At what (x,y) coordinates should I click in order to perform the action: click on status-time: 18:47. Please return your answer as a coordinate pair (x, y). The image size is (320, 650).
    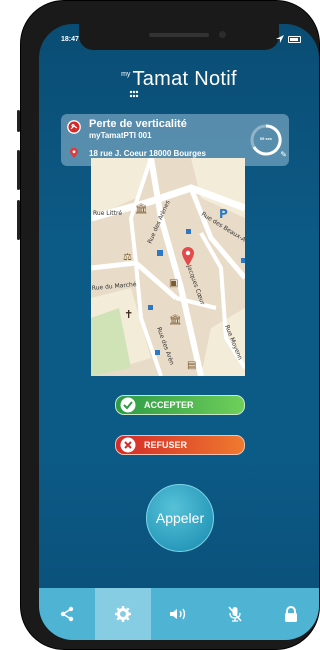
    Looking at the image, I should click on (70, 39).